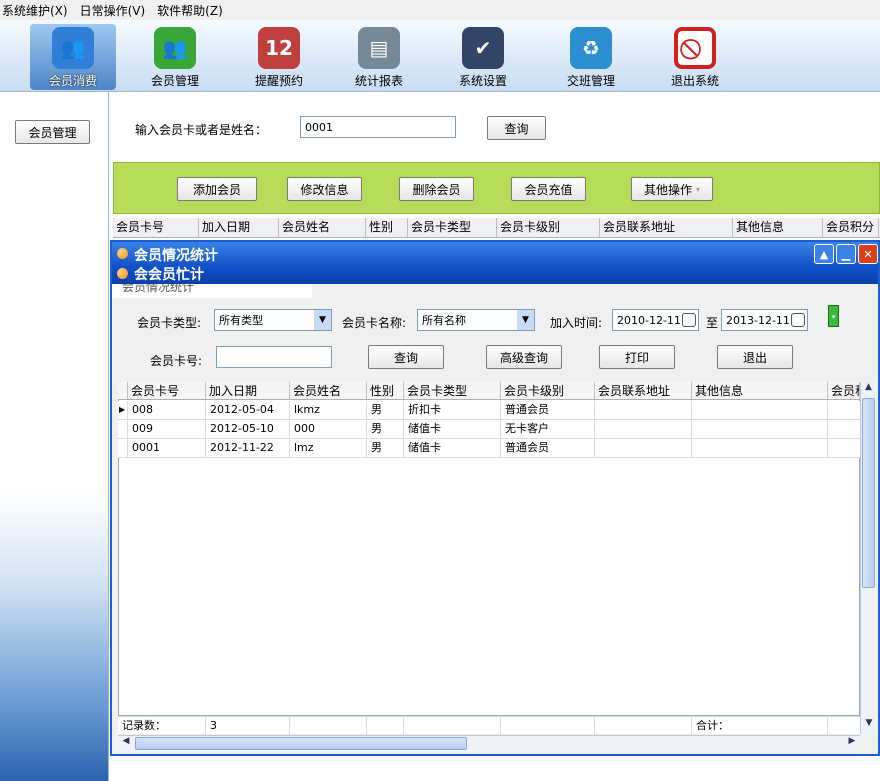  I want to click on minimize-icon: ▁, so click(846, 254).